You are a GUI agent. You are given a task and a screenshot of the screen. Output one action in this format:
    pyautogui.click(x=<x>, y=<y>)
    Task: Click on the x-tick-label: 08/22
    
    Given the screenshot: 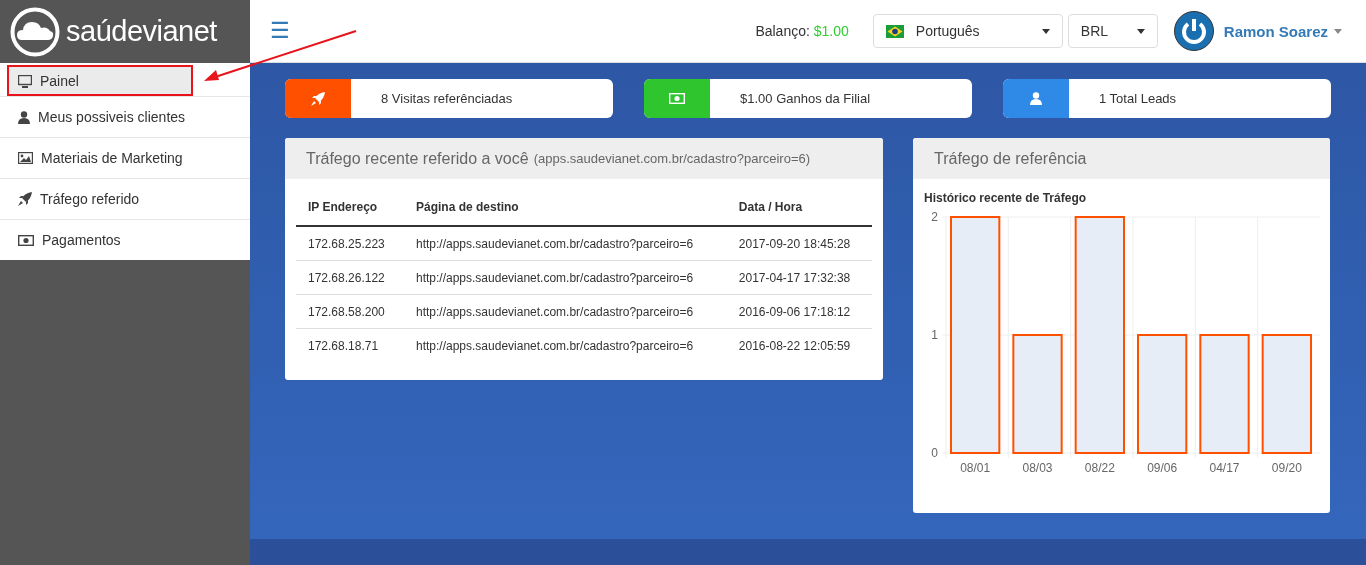 What is the action you would take?
    pyautogui.click(x=1099, y=468)
    